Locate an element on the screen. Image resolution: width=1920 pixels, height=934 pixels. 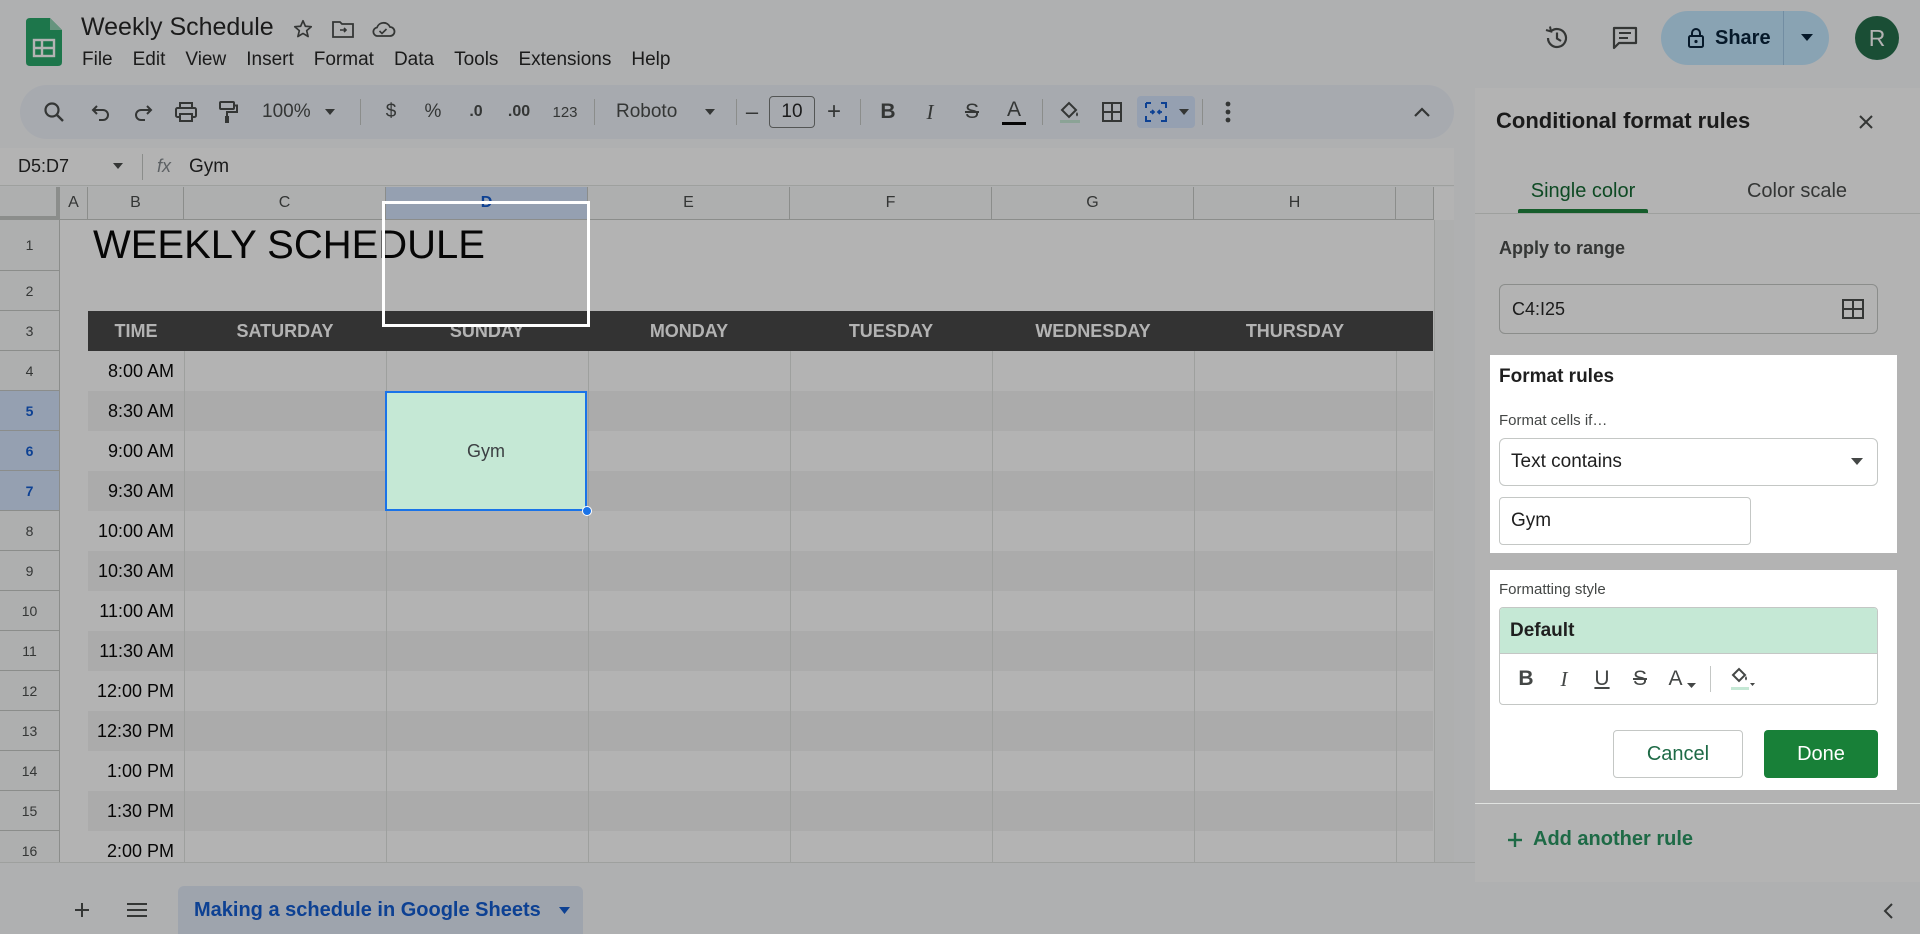
header-wednesday: WEDNESDAY is located at coordinates (1093, 331).